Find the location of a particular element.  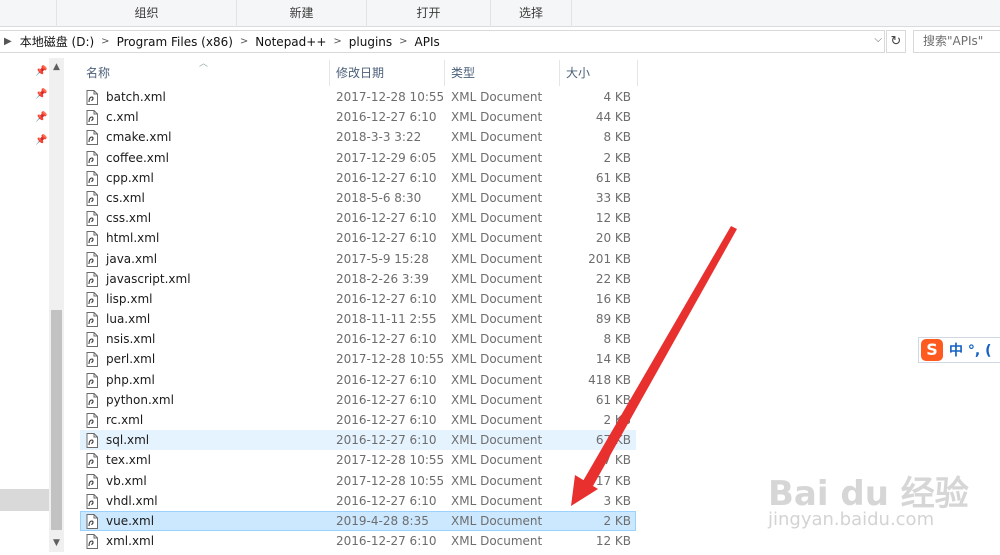

file-name: nsis.xml is located at coordinates (130, 339).